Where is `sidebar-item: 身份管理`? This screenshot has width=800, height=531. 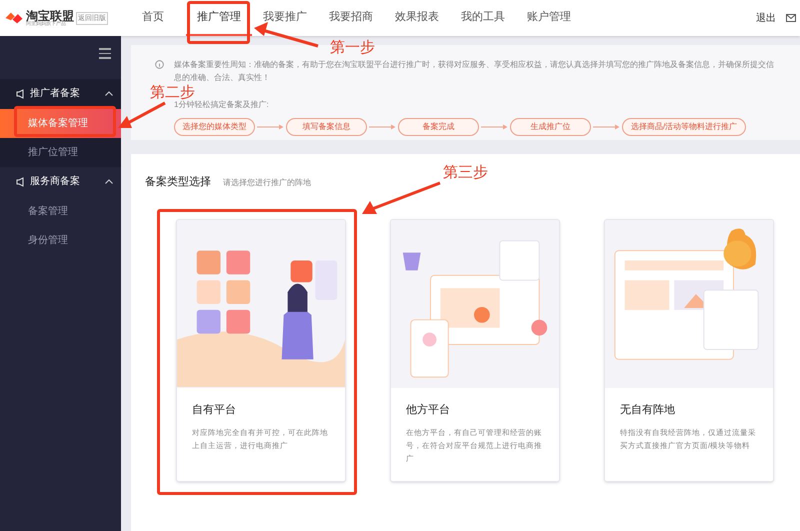 sidebar-item: 身份管理 is located at coordinates (60, 240).